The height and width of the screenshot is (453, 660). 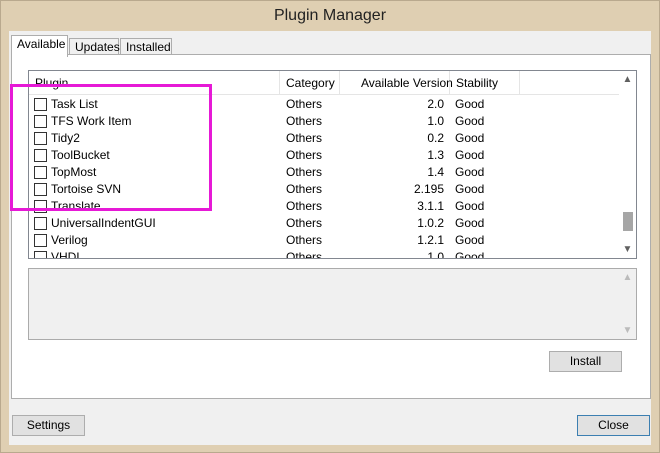 What do you see at coordinates (39, 46) in the screenshot?
I see `tab-available: Available` at bounding box center [39, 46].